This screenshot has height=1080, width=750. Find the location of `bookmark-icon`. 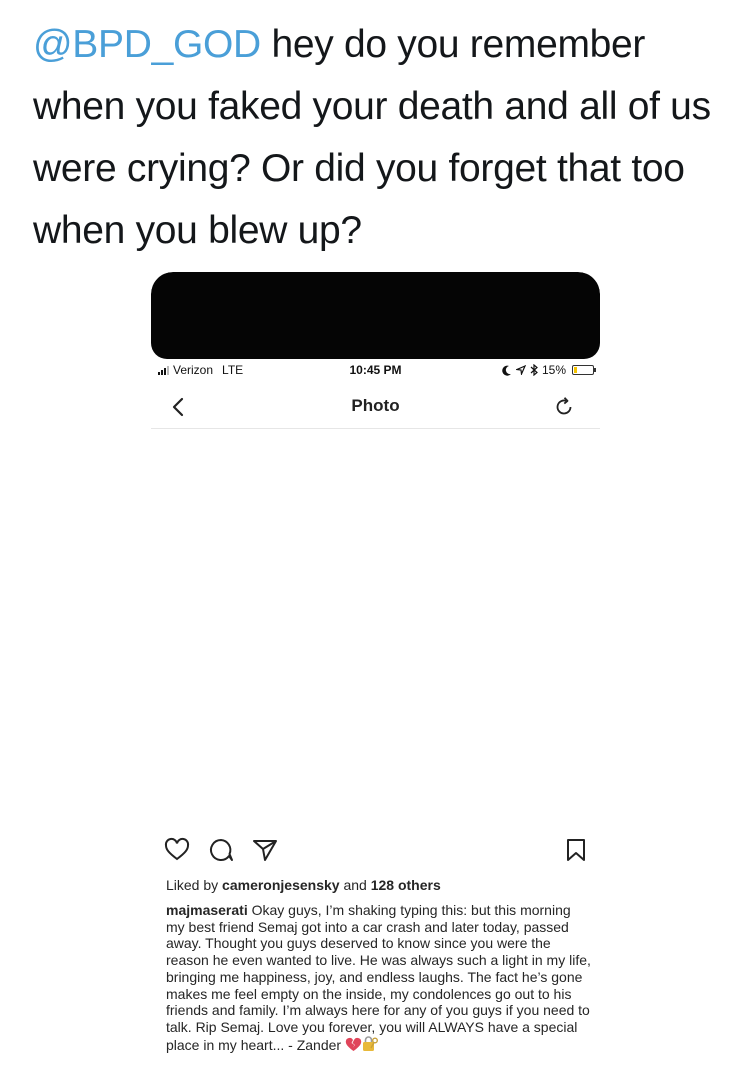

bookmark-icon is located at coordinates (576, 850).